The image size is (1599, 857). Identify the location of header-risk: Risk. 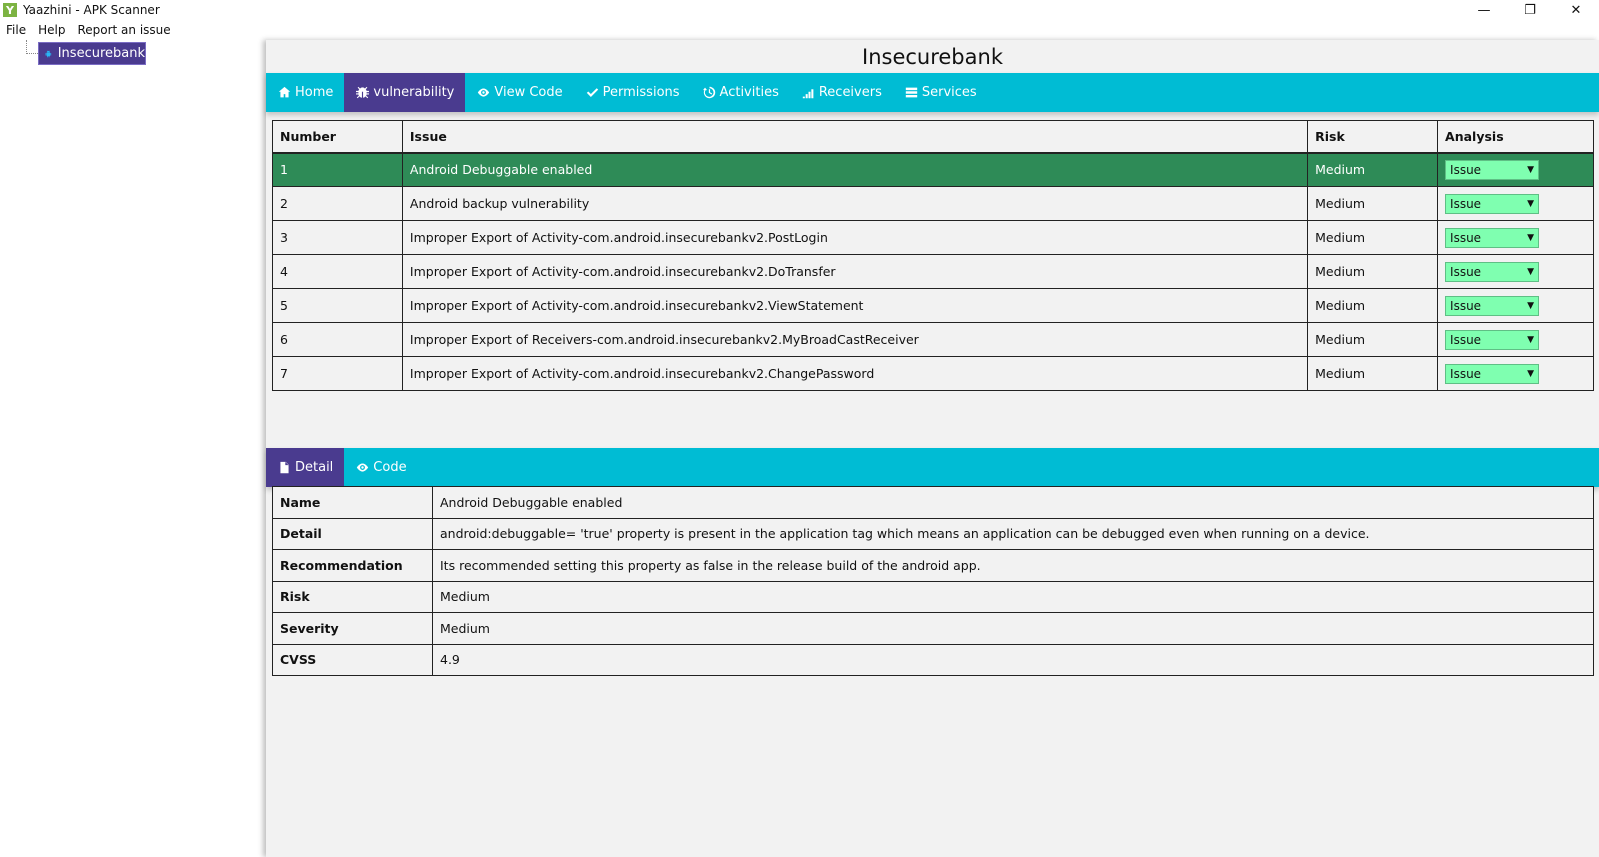
(1373, 136).